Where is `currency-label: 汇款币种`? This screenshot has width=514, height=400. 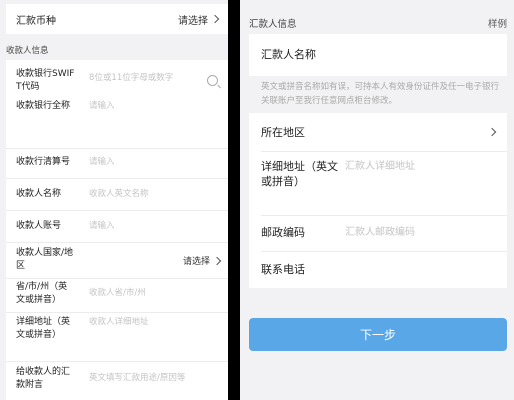
currency-label: 汇款币种 is located at coordinates (36, 21).